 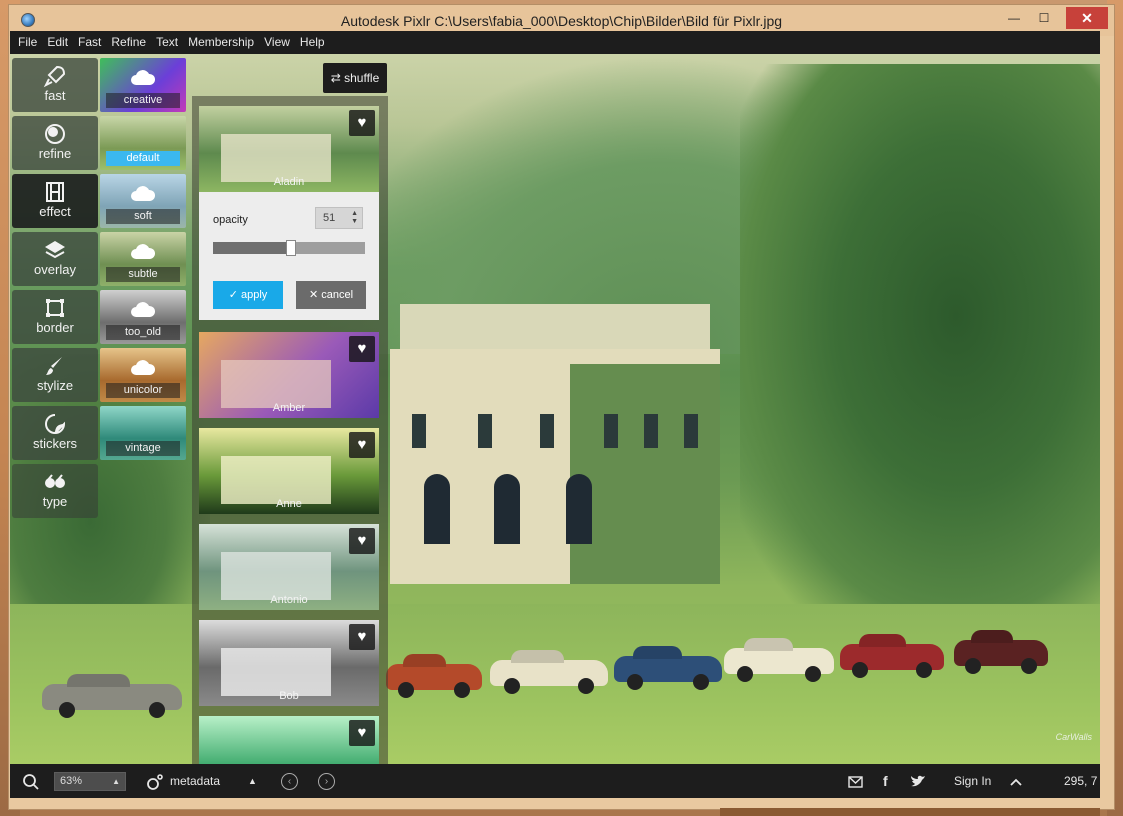 I want to click on effect-thumb-anne: ♥ Anne, so click(x=289, y=471).